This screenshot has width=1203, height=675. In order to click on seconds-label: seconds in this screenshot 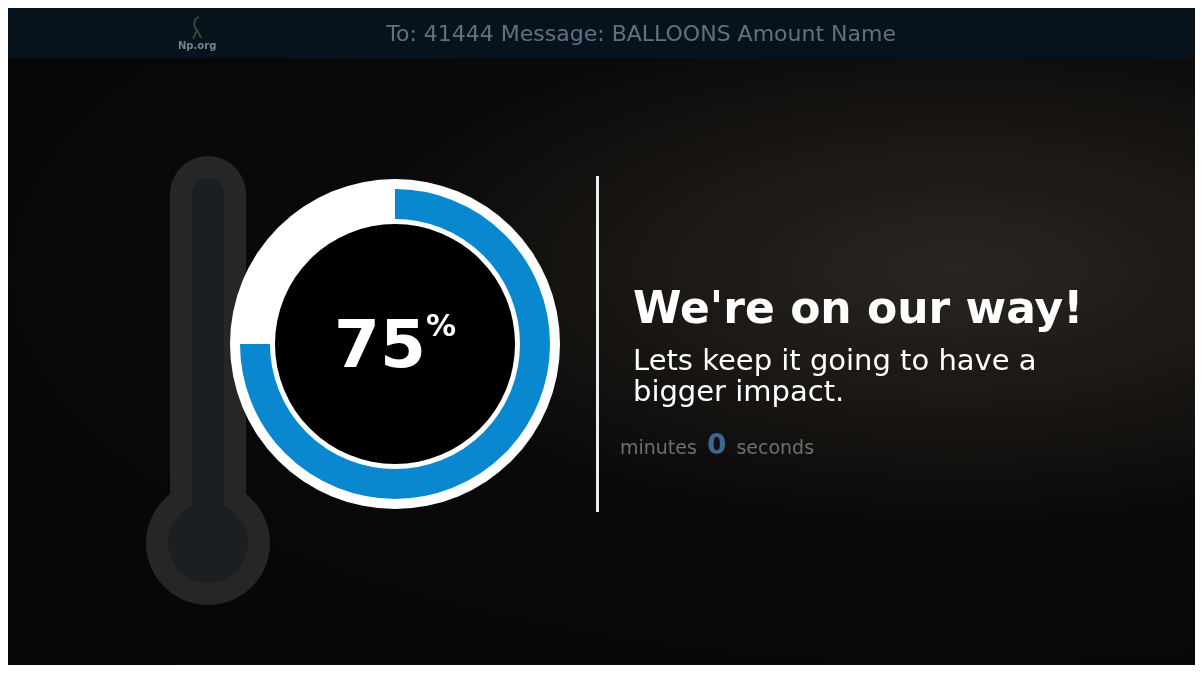, I will do `click(775, 447)`.